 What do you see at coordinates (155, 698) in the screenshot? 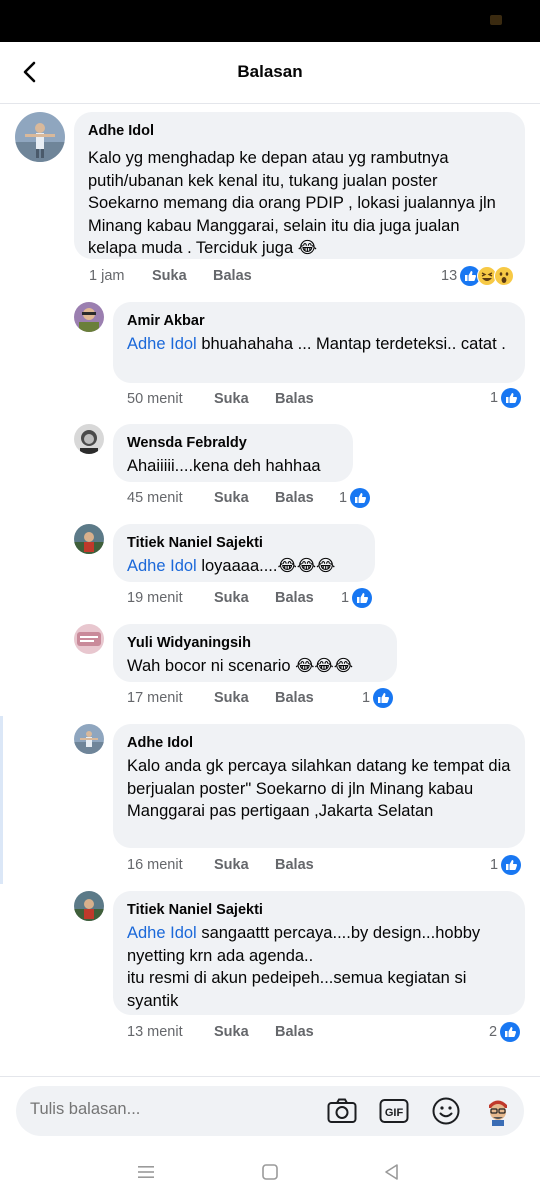
I see `timestamp: 17 menit` at bounding box center [155, 698].